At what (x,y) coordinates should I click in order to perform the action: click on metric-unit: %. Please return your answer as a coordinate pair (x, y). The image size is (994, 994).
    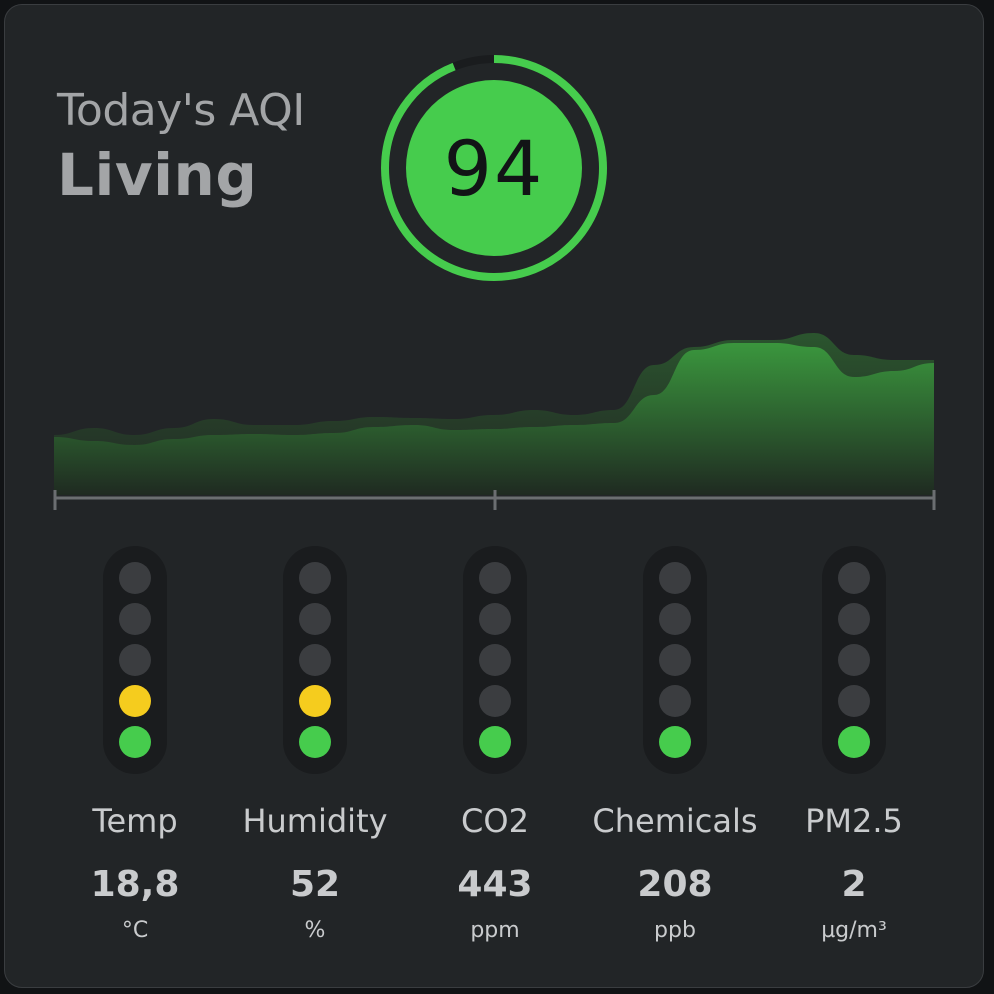
    Looking at the image, I should click on (315, 930).